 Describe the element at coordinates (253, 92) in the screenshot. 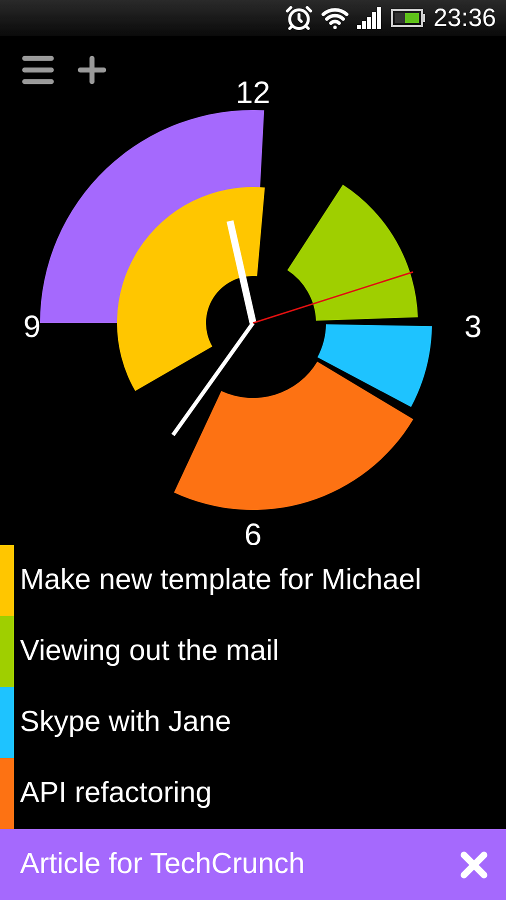

I see `dial-number: 12` at that location.